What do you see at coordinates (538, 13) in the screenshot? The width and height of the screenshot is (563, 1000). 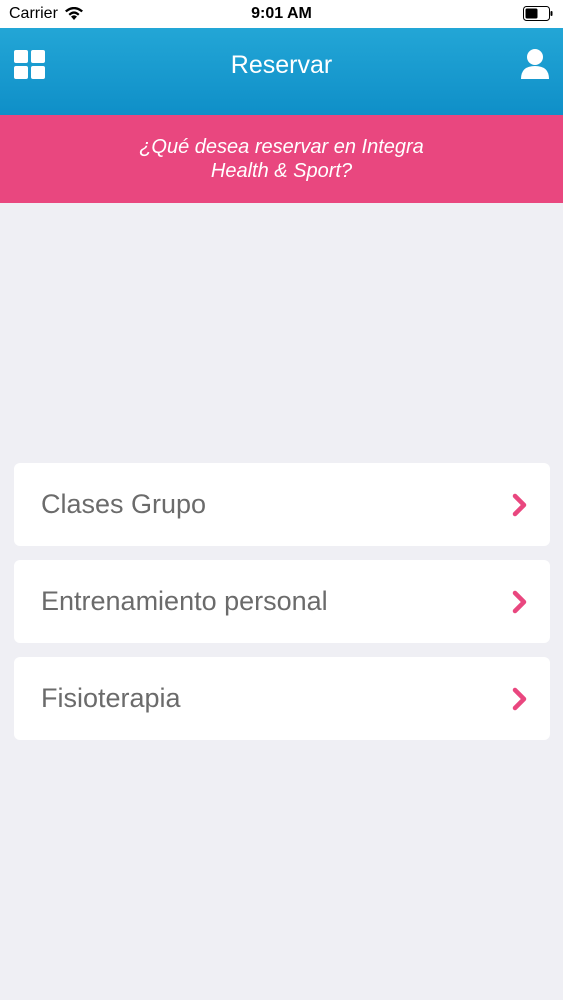 I see `battery-icon` at bounding box center [538, 13].